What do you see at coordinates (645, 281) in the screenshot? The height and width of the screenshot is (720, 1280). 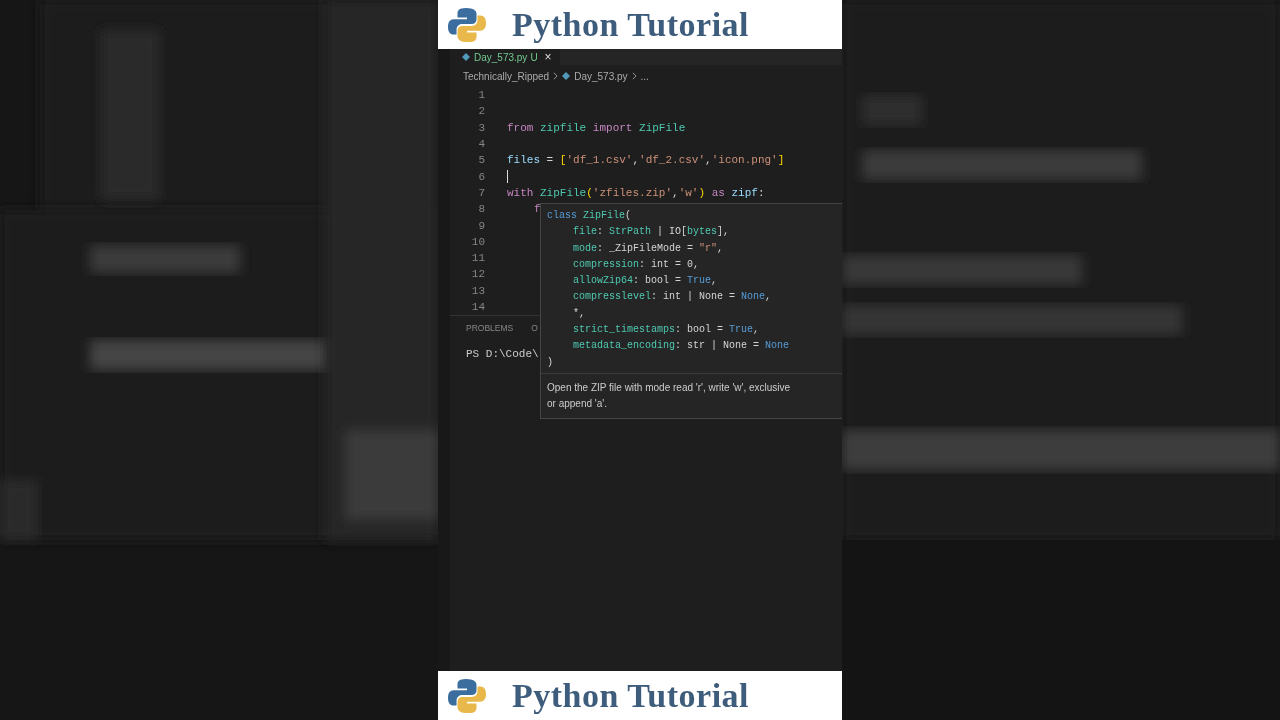 I see `signature-line: allowZip64: bool = True,` at bounding box center [645, 281].